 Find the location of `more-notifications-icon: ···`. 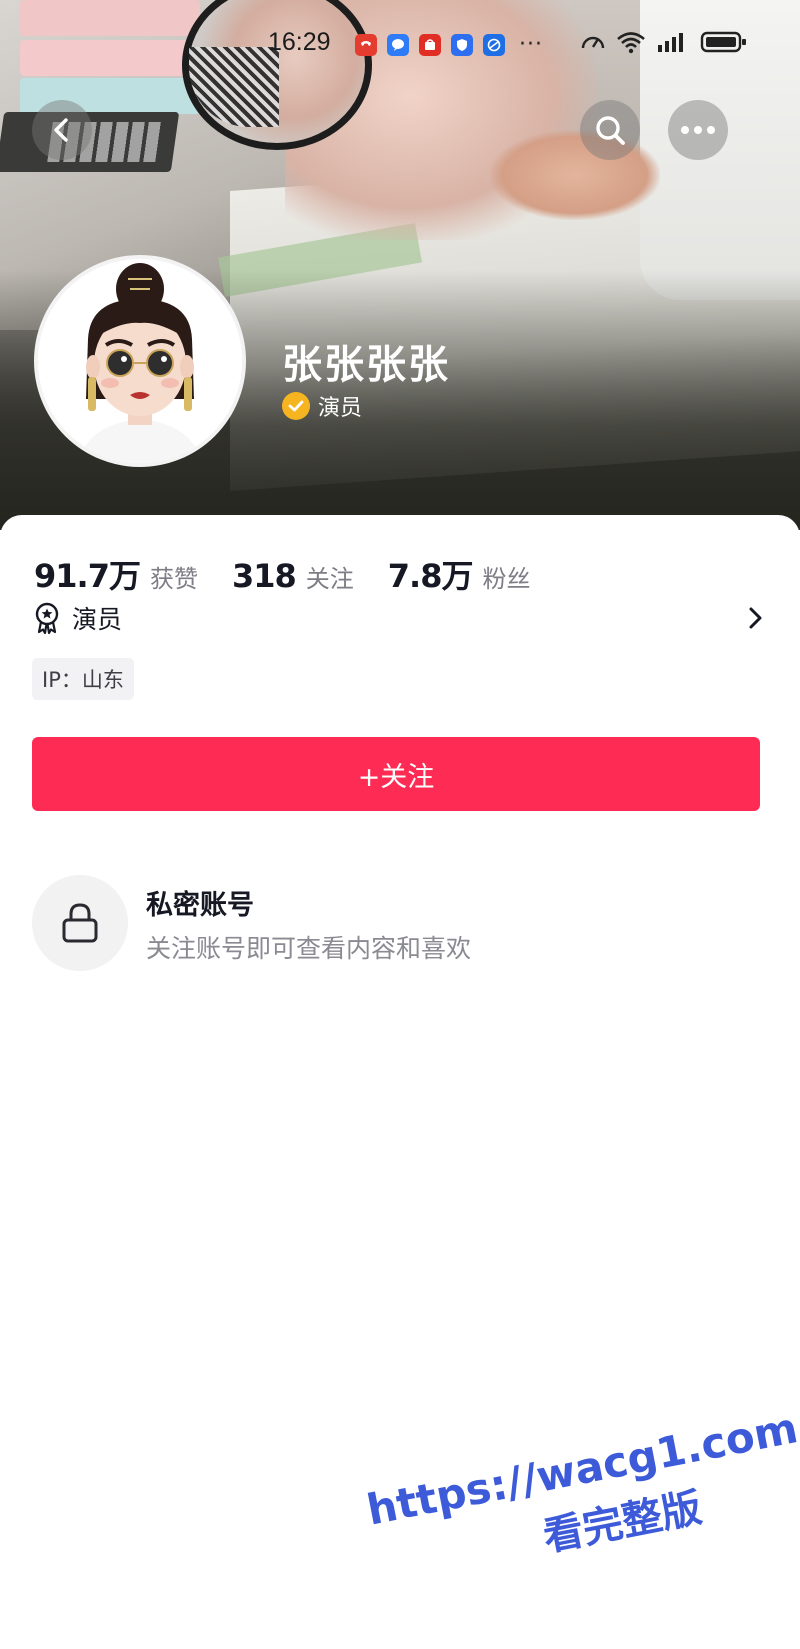

more-notifications-icon: ··· is located at coordinates (531, 44).